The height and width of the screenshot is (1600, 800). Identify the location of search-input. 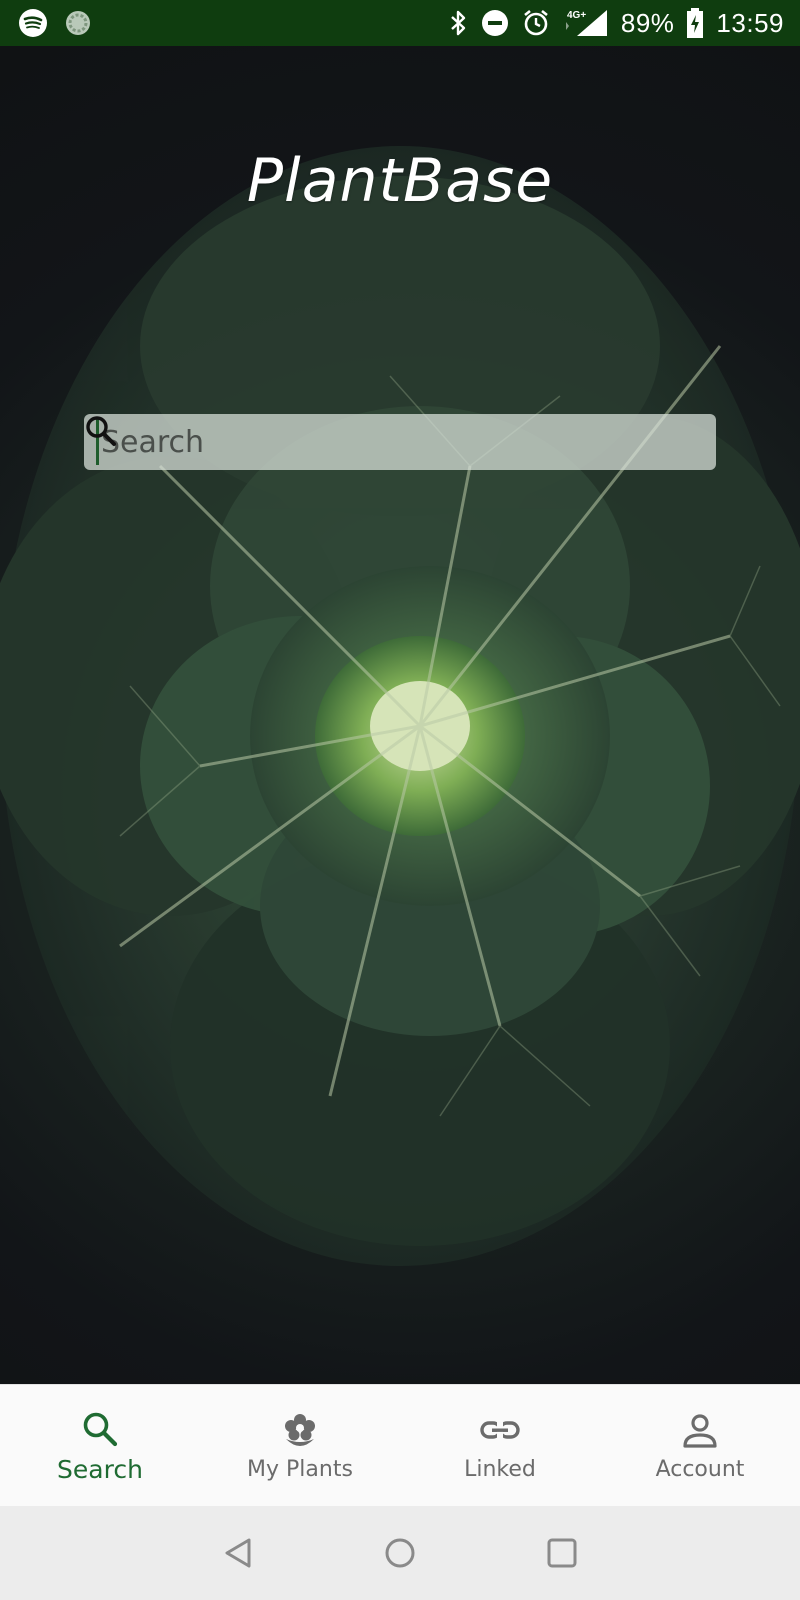
(378, 442).